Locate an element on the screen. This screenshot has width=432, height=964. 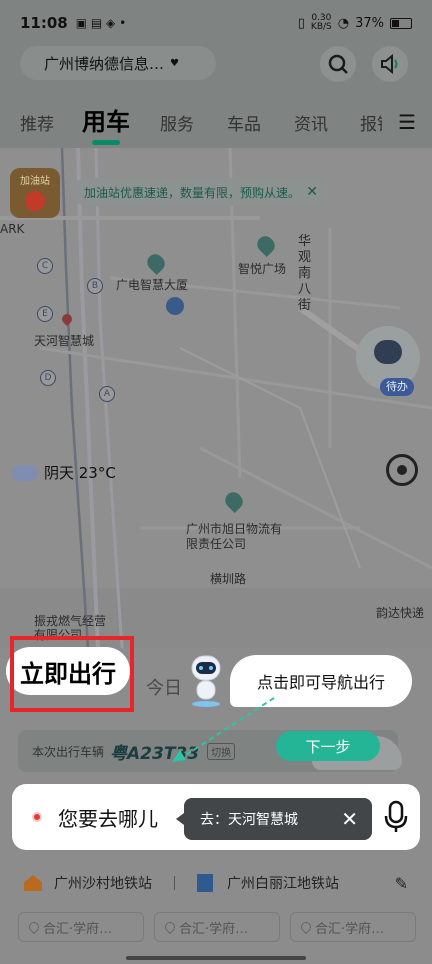
metro-exit-e: E is located at coordinates (45, 314).